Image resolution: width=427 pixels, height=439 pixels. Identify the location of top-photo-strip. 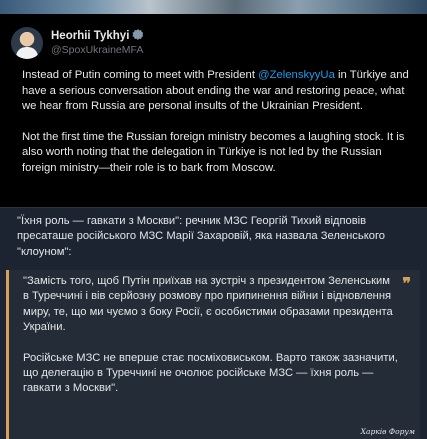
(213, 7).